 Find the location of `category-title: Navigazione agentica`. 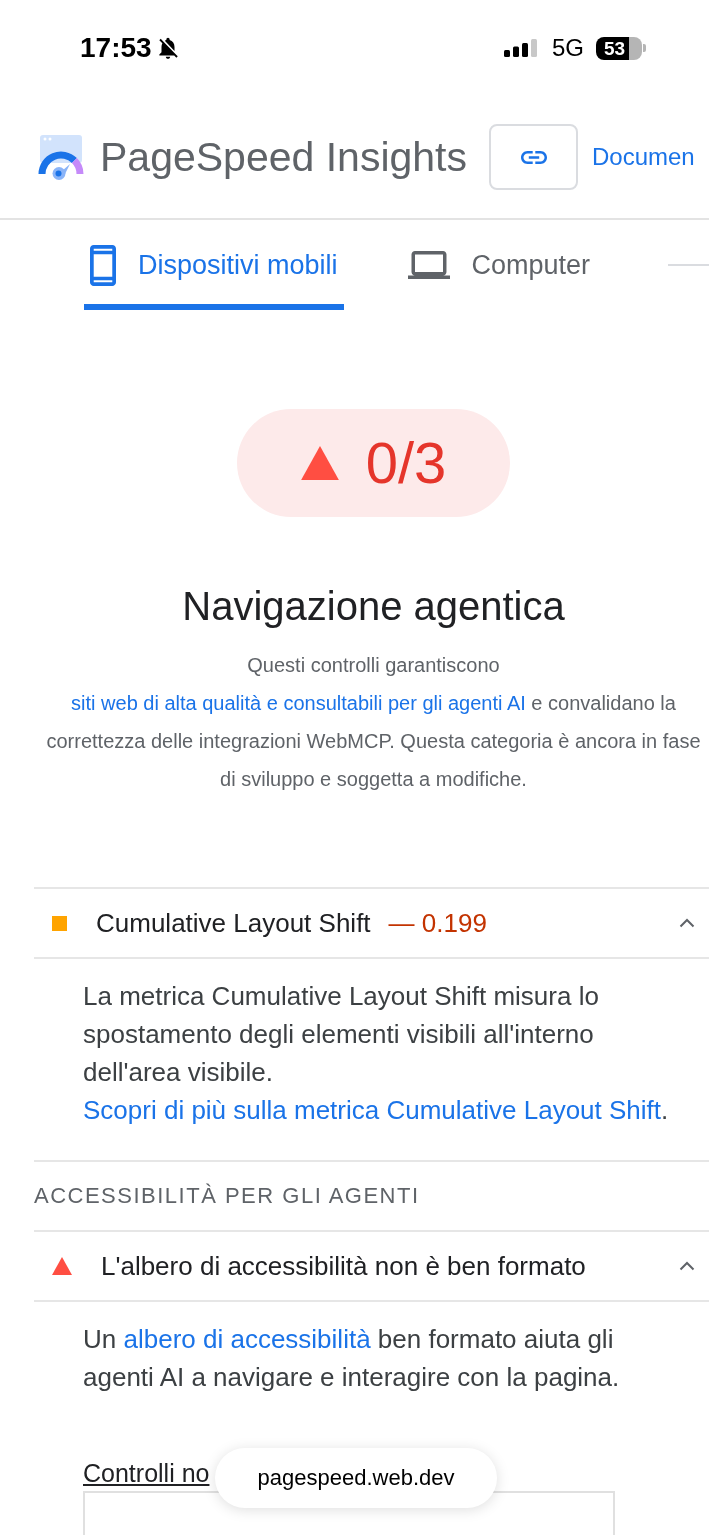

category-title: Navigazione agentica is located at coordinates (373, 606).